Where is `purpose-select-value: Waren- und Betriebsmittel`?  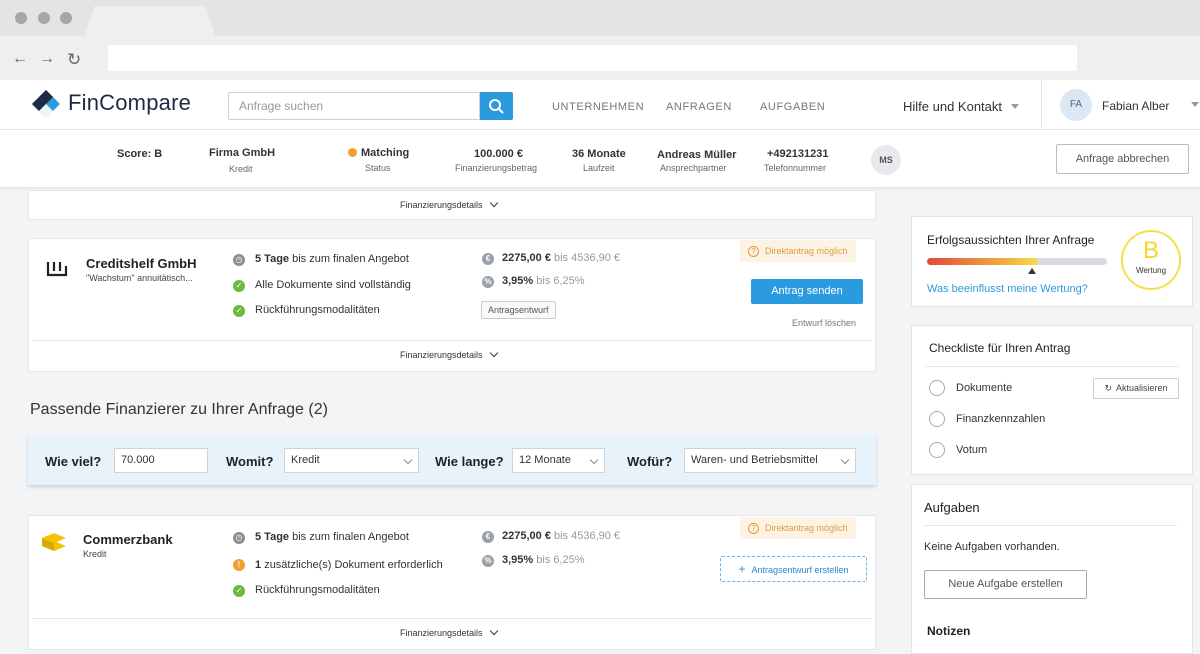 purpose-select-value: Waren- und Betriebsmittel is located at coordinates (754, 460).